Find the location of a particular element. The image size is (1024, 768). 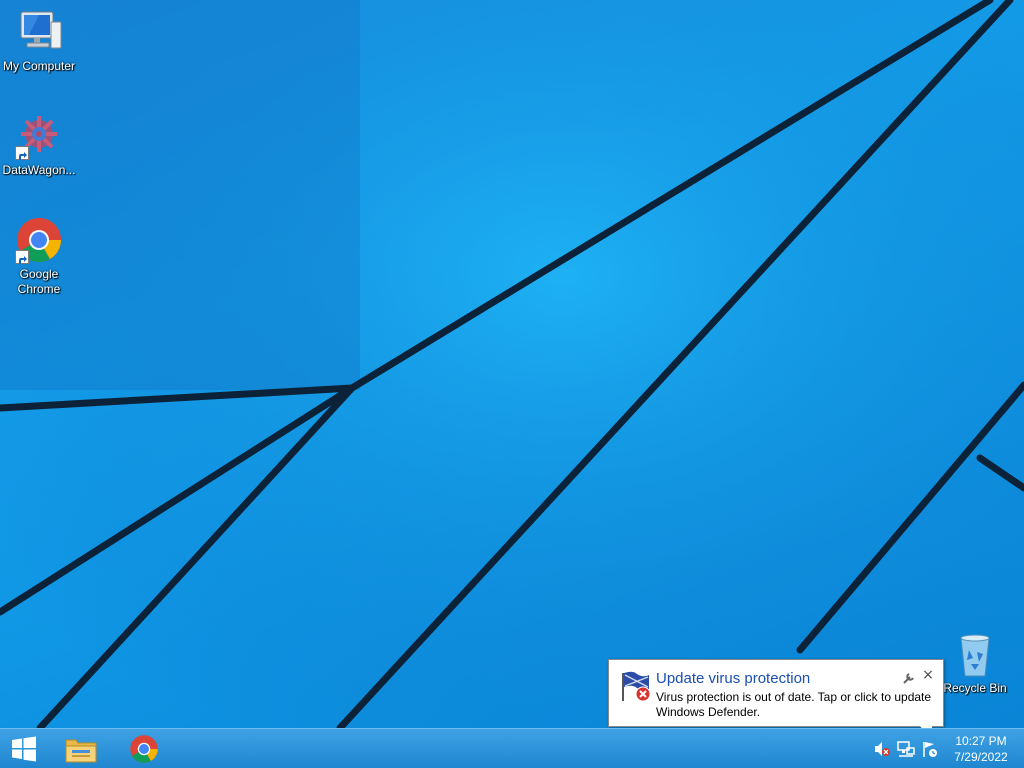

defender-warning-flag-icon is located at coordinates (636, 686).